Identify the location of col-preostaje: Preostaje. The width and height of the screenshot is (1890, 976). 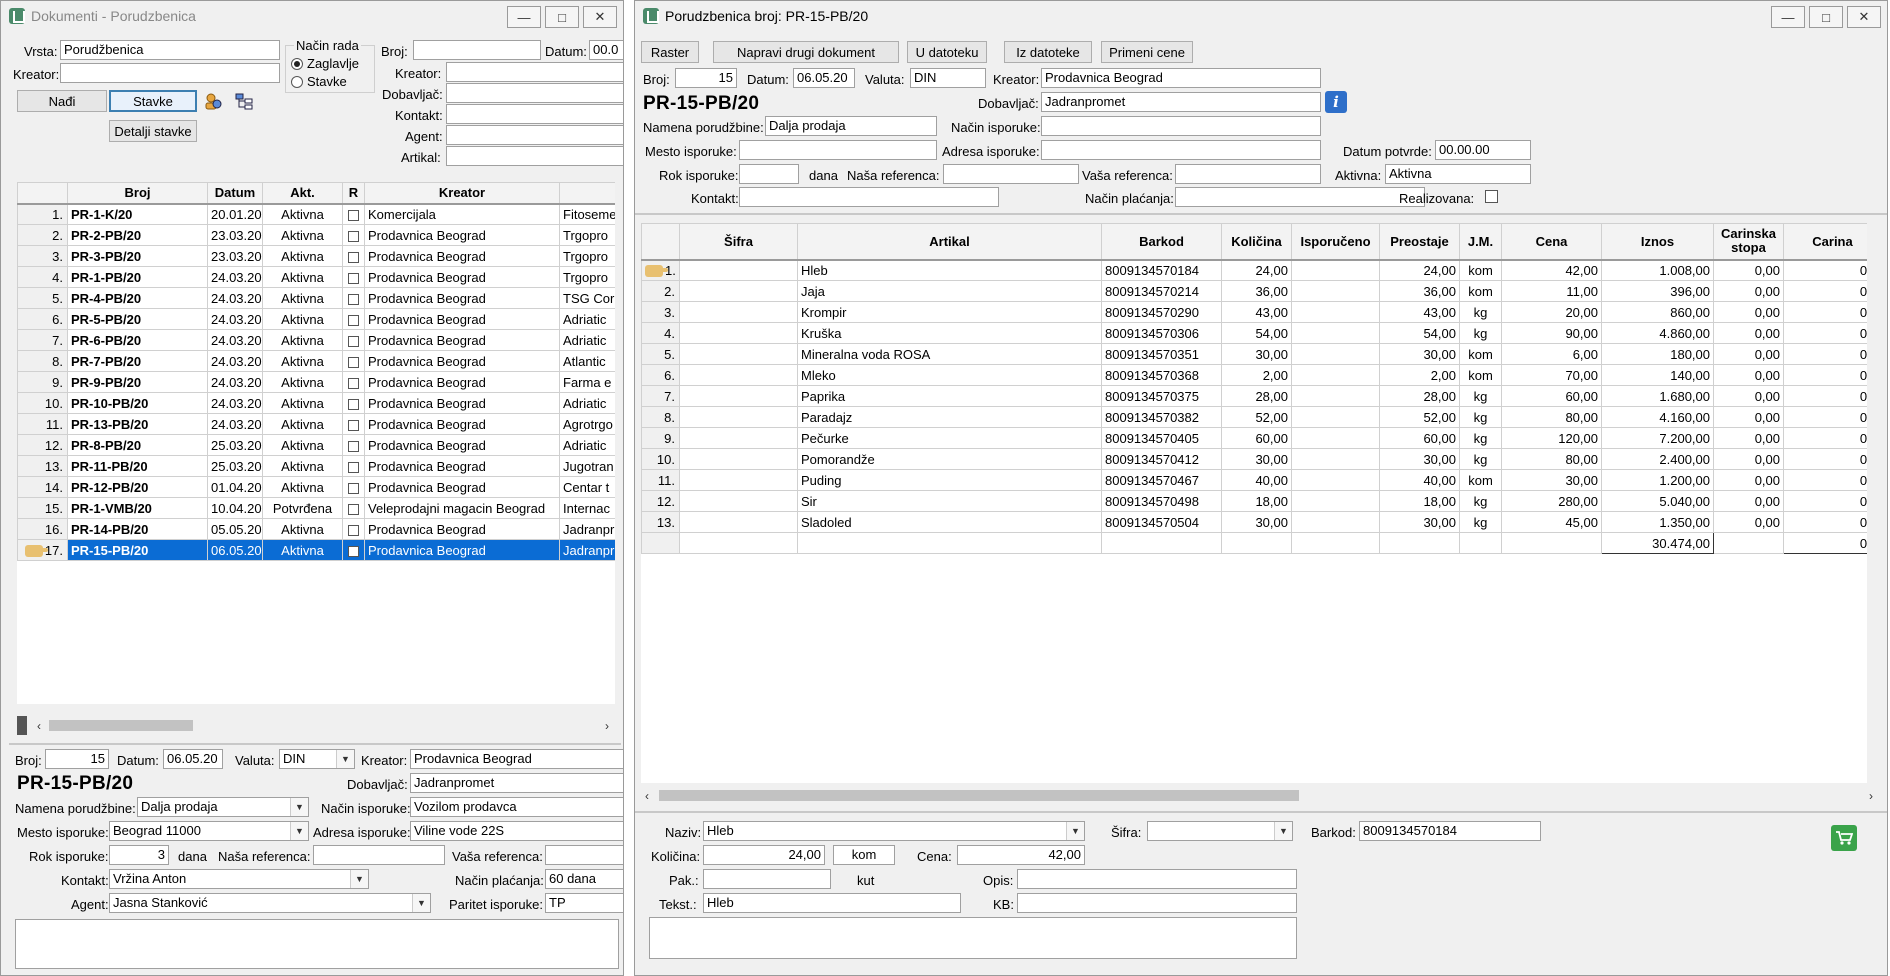
(1419, 242).